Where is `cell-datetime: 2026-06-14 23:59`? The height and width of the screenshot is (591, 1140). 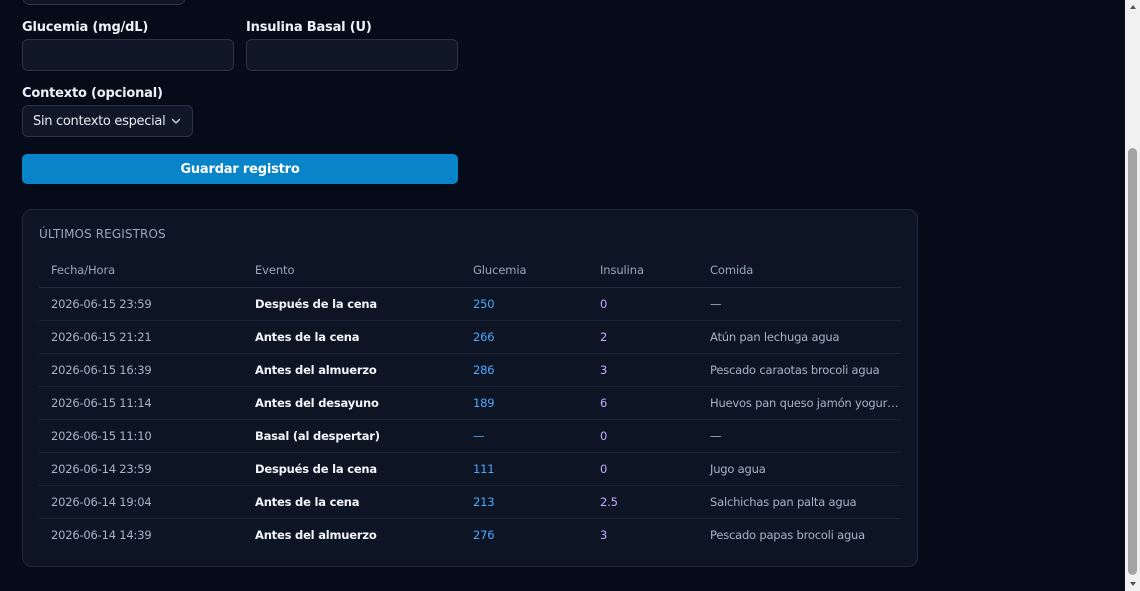 cell-datetime: 2026-06-14 23:59 is located at coordinates (141, 469).